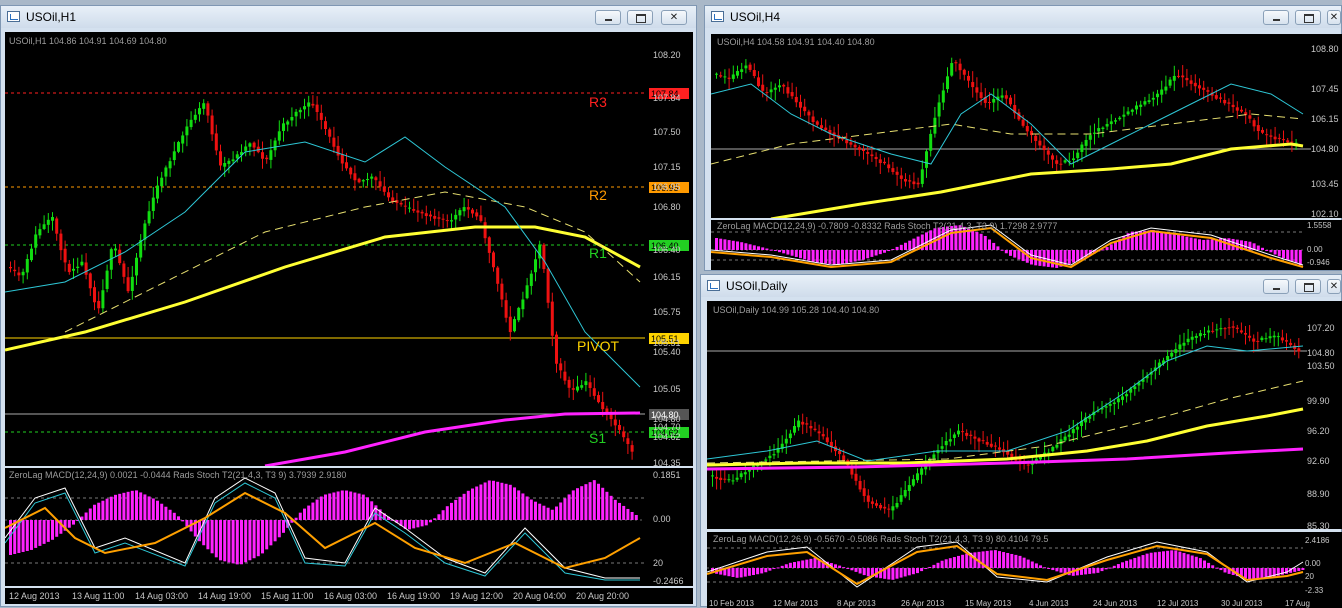  Describe the element at coordinates (348, 17) in the screenshot. I see `titlebar-h1: USOil,H1` at that location.